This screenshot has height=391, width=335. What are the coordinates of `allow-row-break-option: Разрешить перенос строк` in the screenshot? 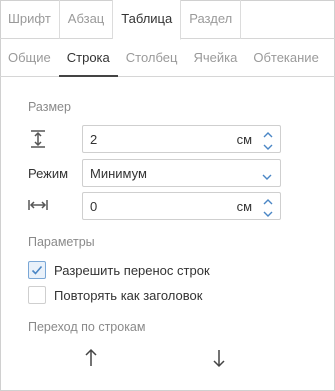 It's located at (119, 270).